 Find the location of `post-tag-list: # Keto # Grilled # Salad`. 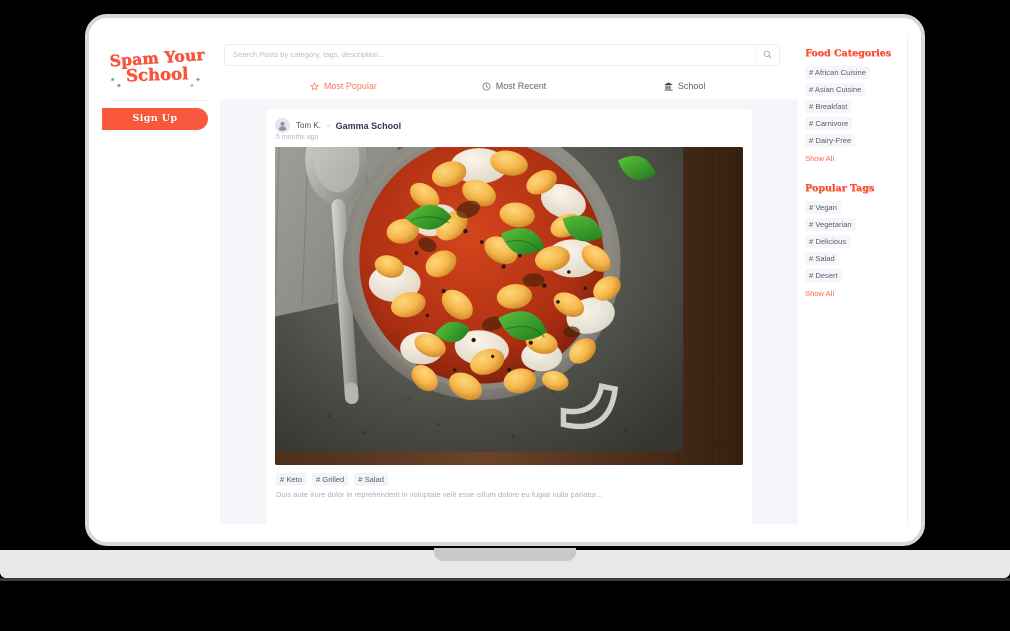

post-tag-list: # Keto # Grilled # Salad is located at coordinates (509, 477).